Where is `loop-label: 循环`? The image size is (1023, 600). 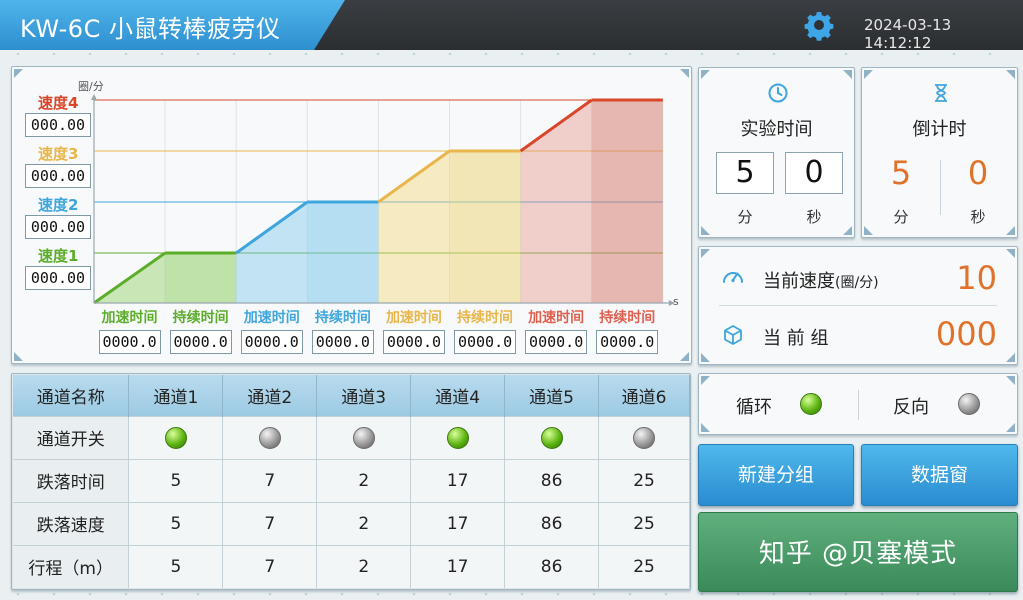 loop-label: 循环 is located at coordinates (754, 407).